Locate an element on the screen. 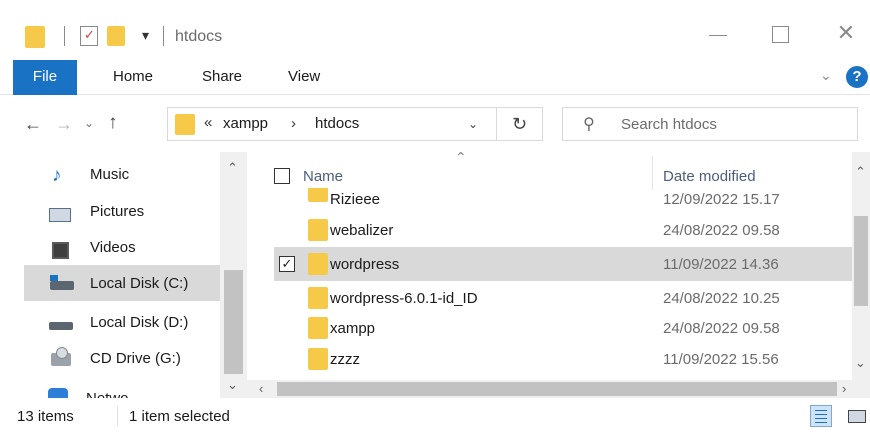 The height and width of the screenshot is (432, 870). file-date: 11/09/2022 14.36 is located at coordinates (721, 264).